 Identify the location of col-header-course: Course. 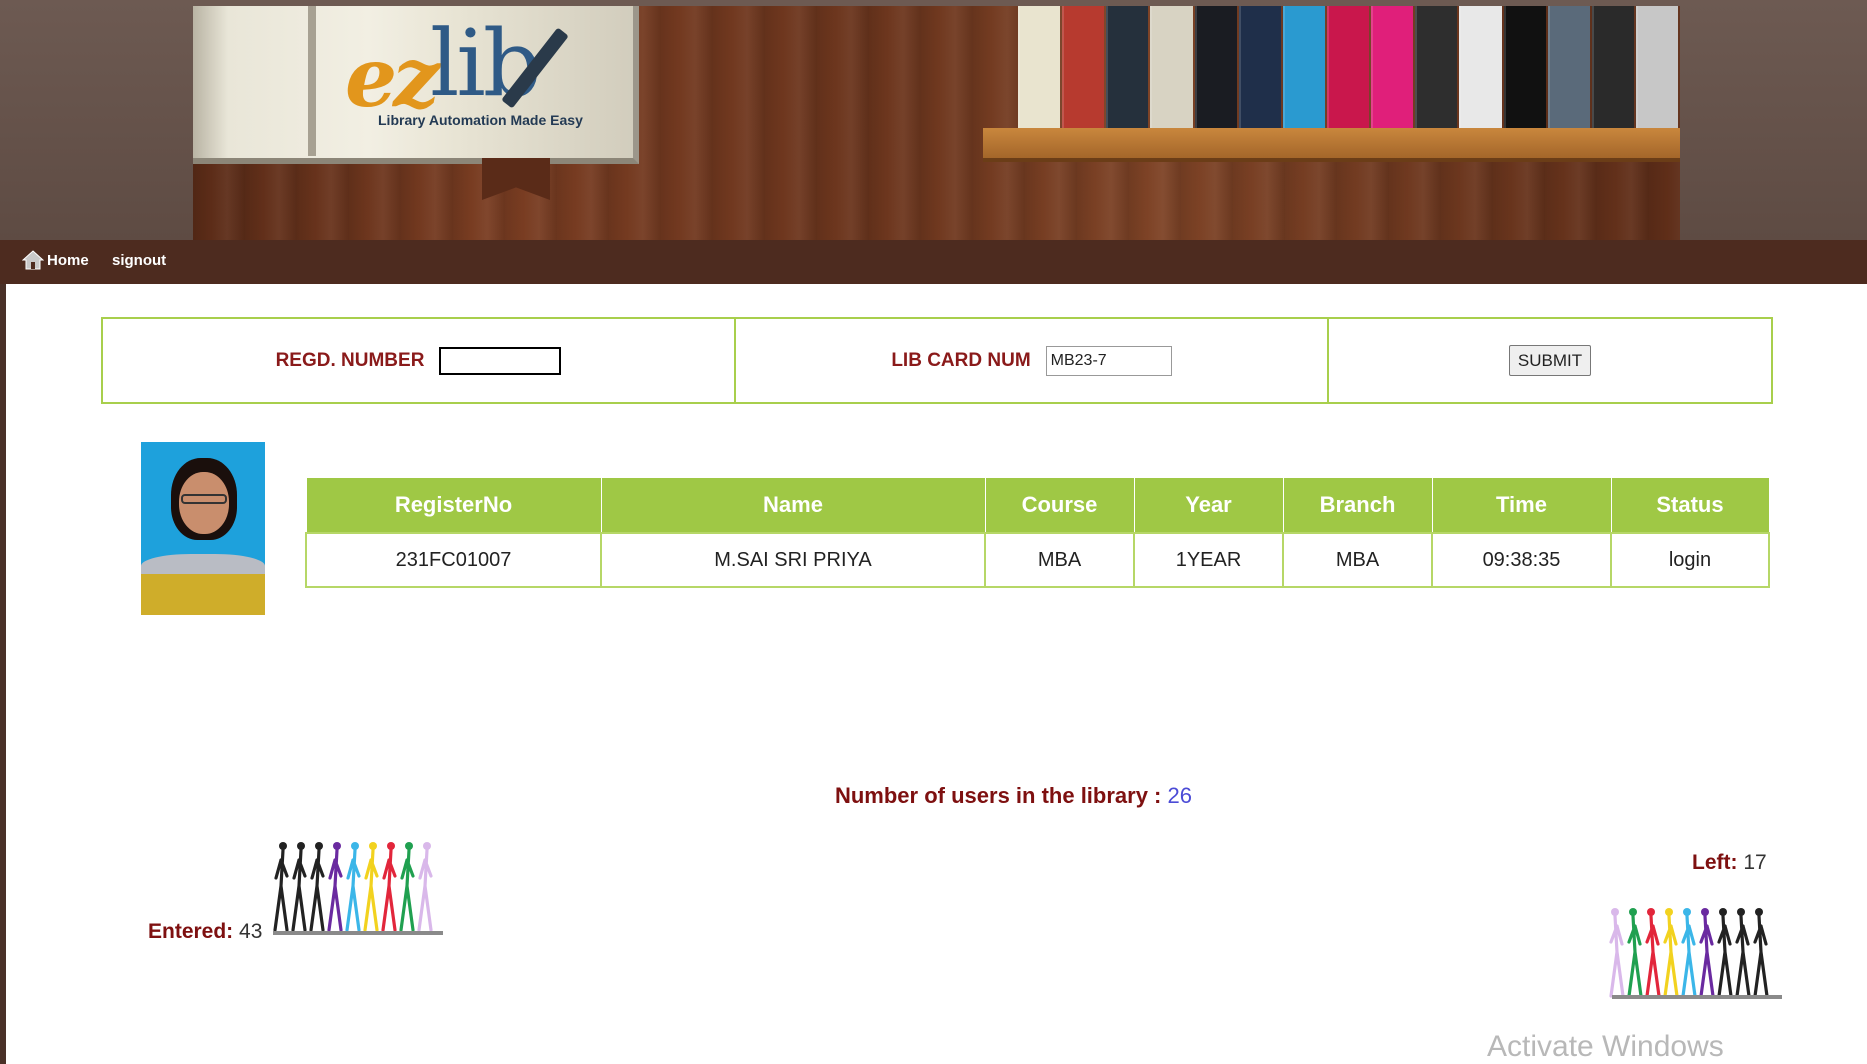
(1059, 505).